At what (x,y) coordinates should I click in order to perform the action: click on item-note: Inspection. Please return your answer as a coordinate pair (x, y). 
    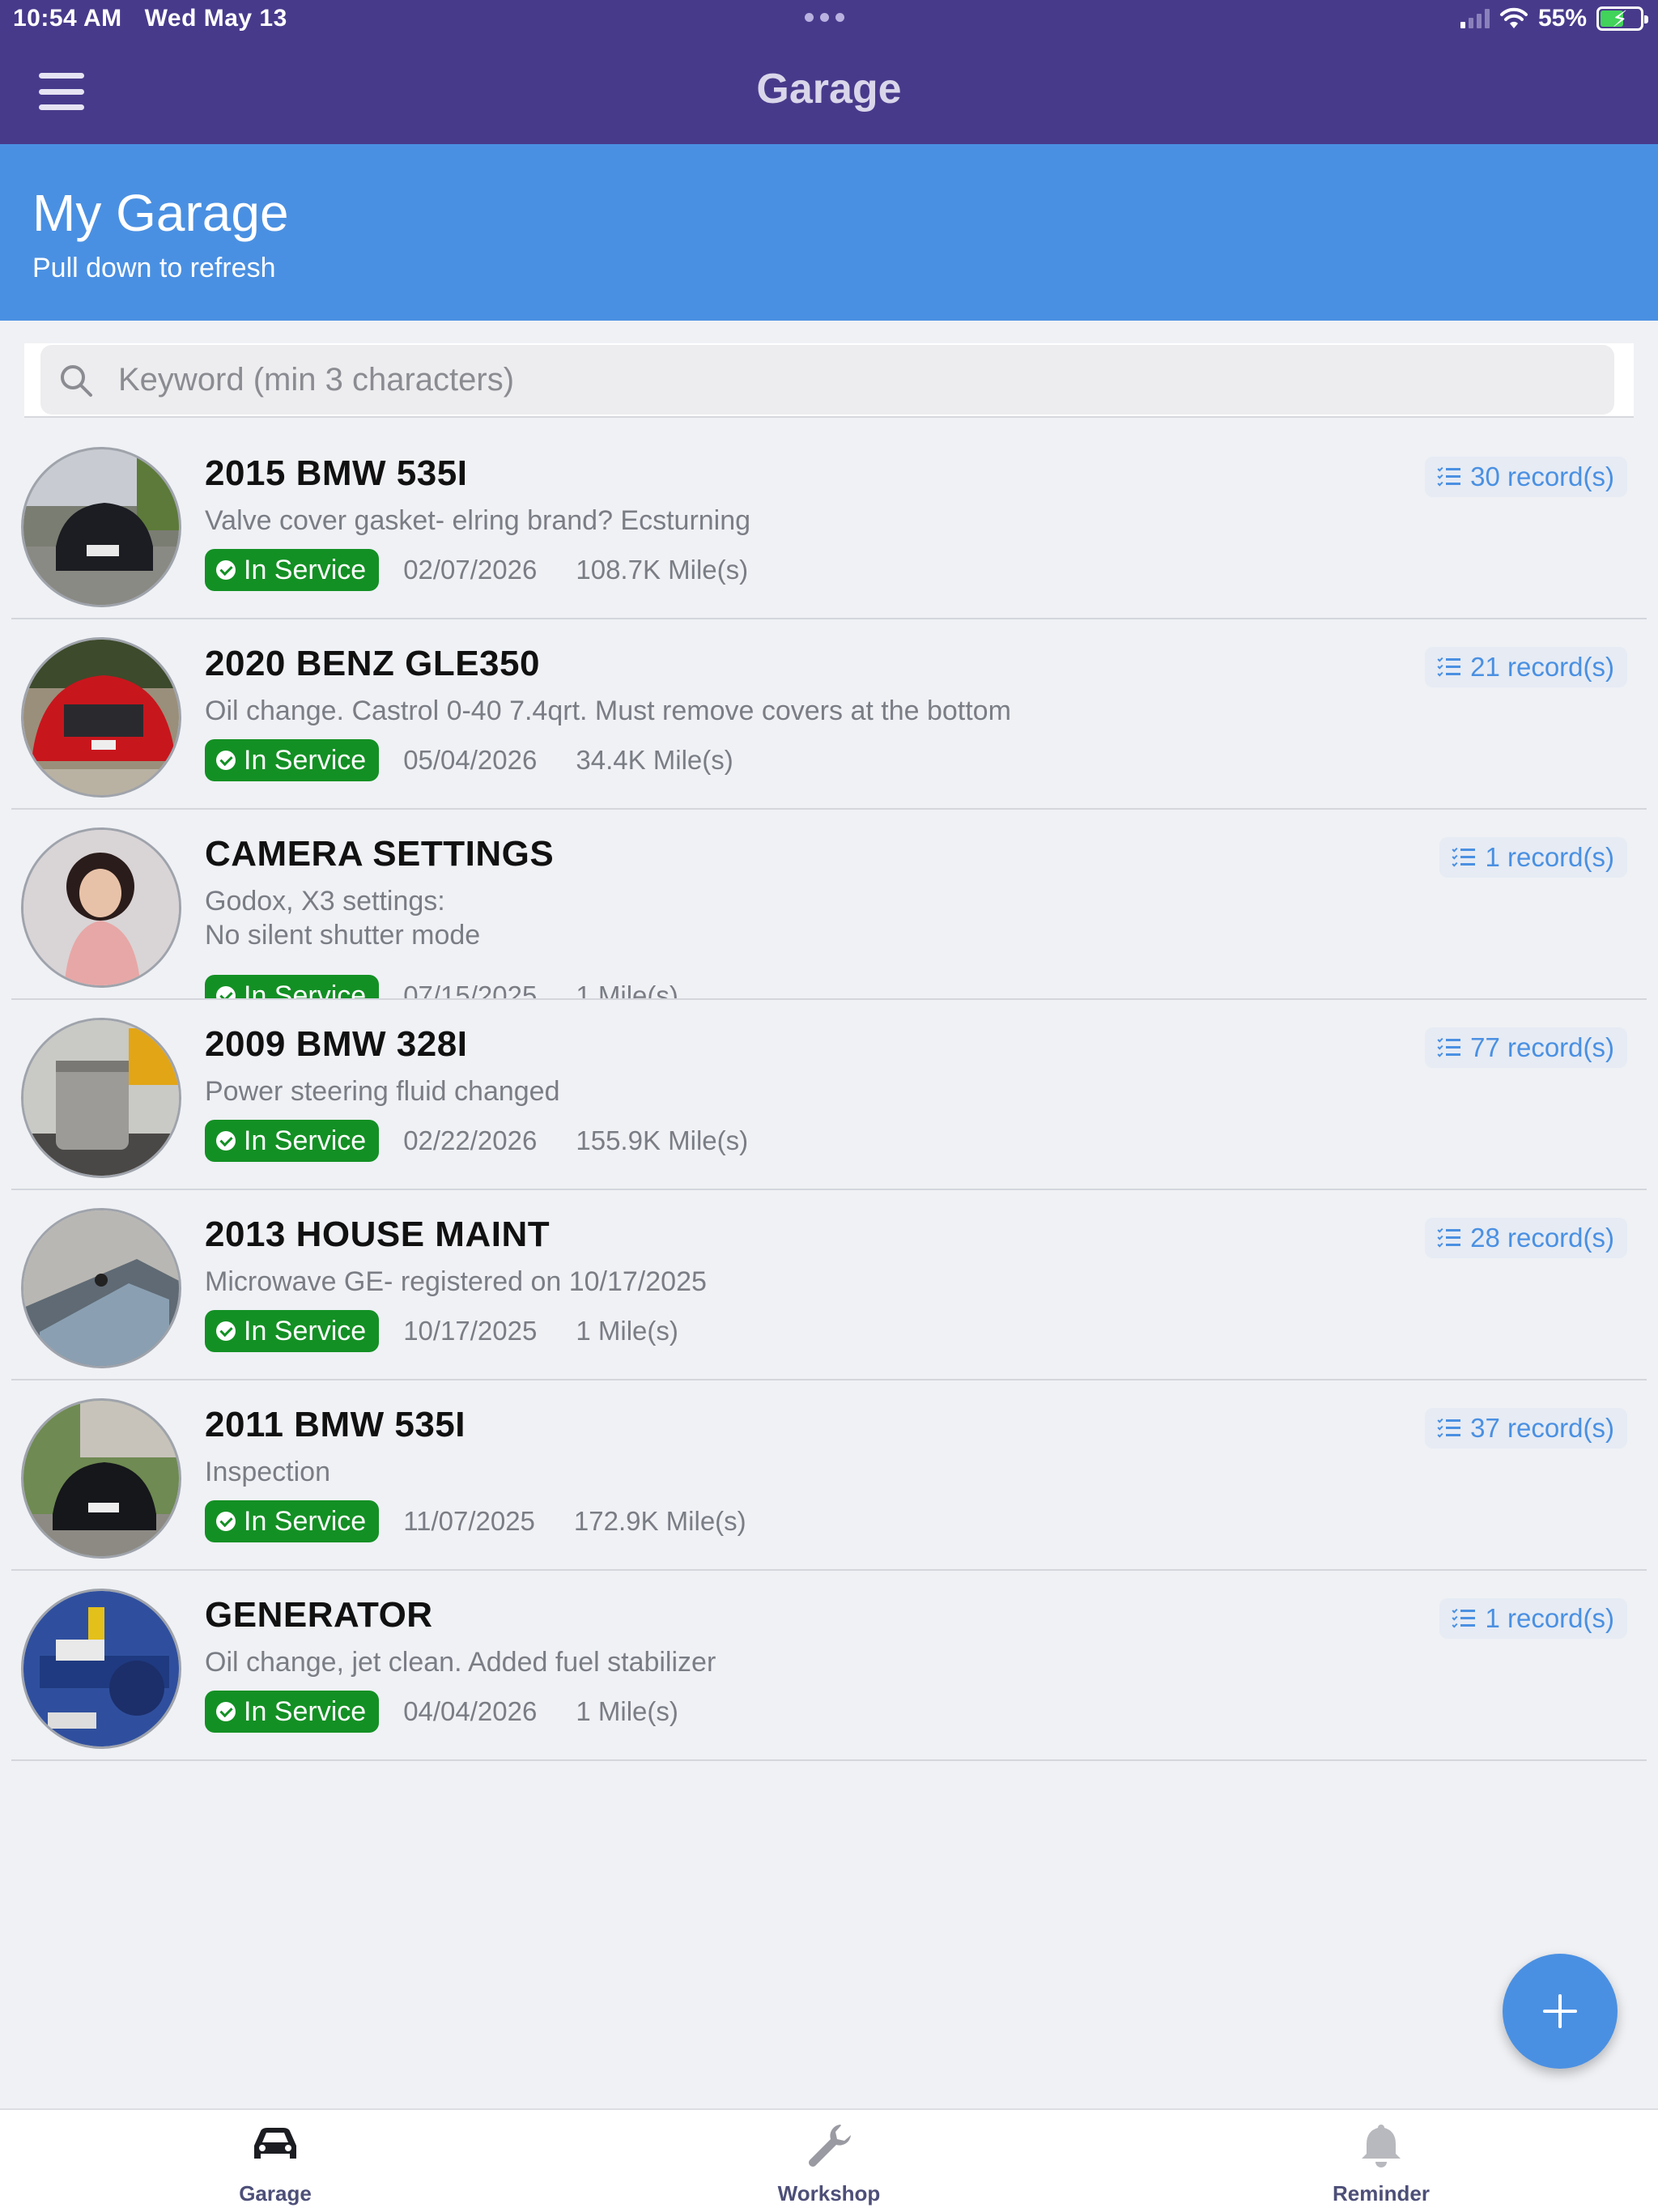
    Looking at the image, I should click on (267, 1472).